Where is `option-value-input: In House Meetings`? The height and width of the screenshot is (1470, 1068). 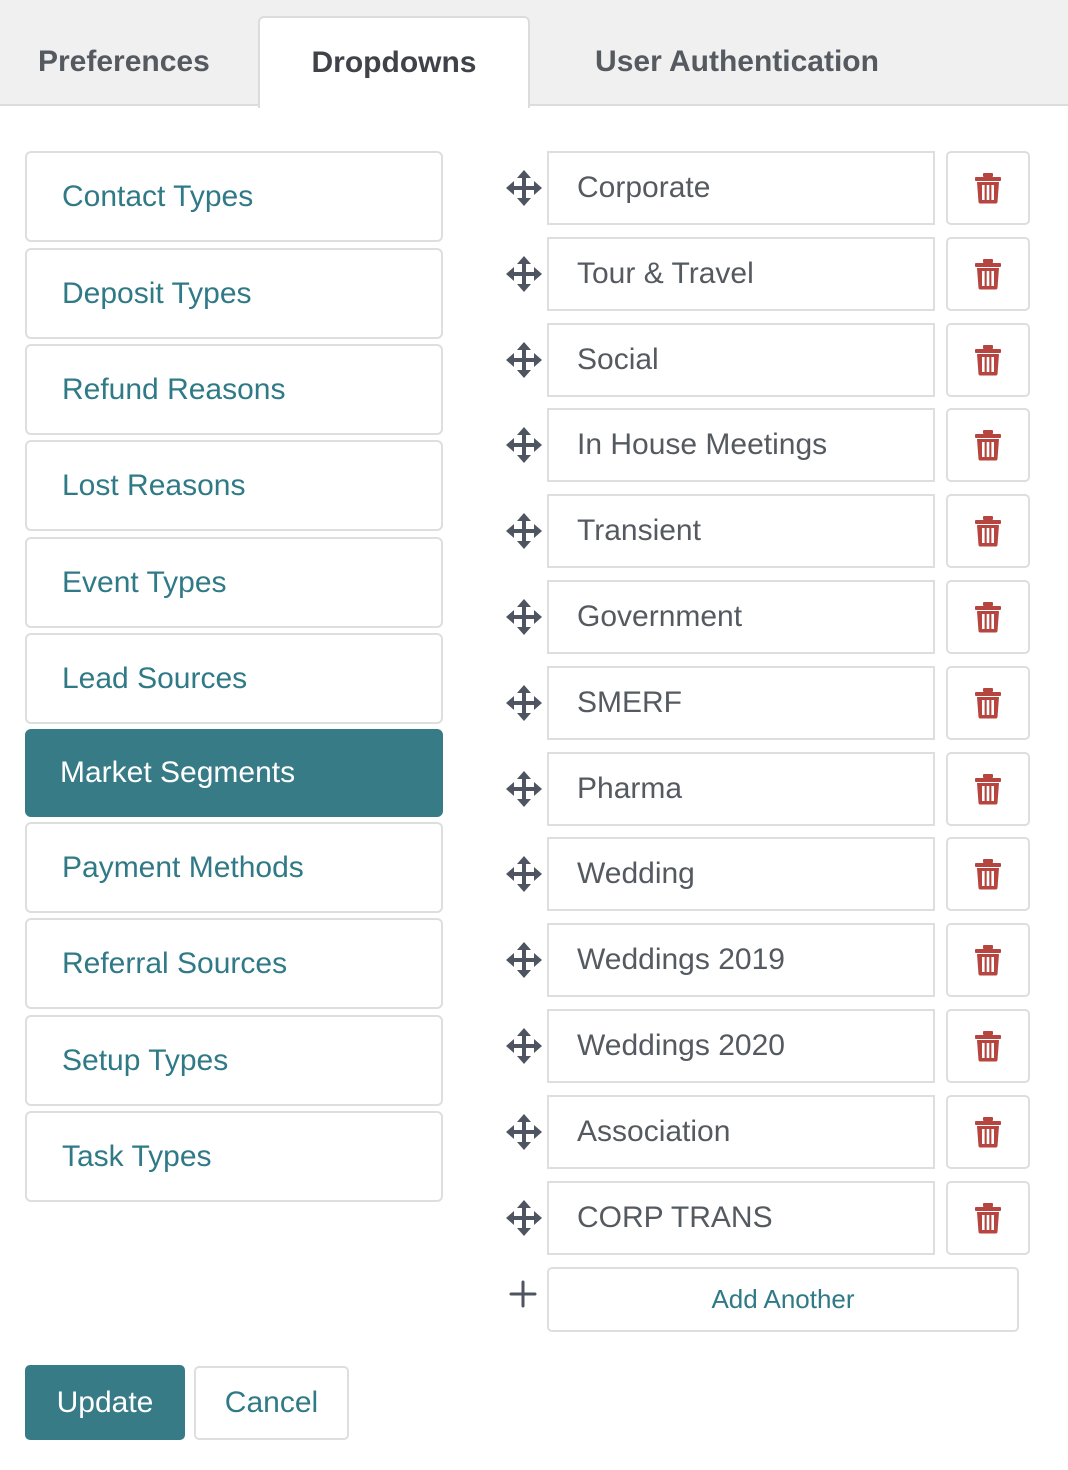 option-value-input: In House Meetings is located at coordinates (741, 445).